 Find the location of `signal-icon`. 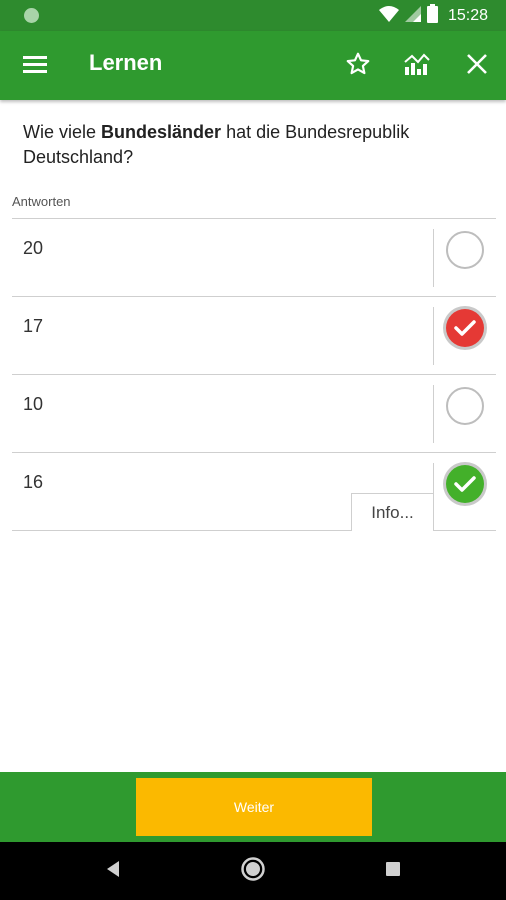

signal-icon is located at coordinates (412, 16).